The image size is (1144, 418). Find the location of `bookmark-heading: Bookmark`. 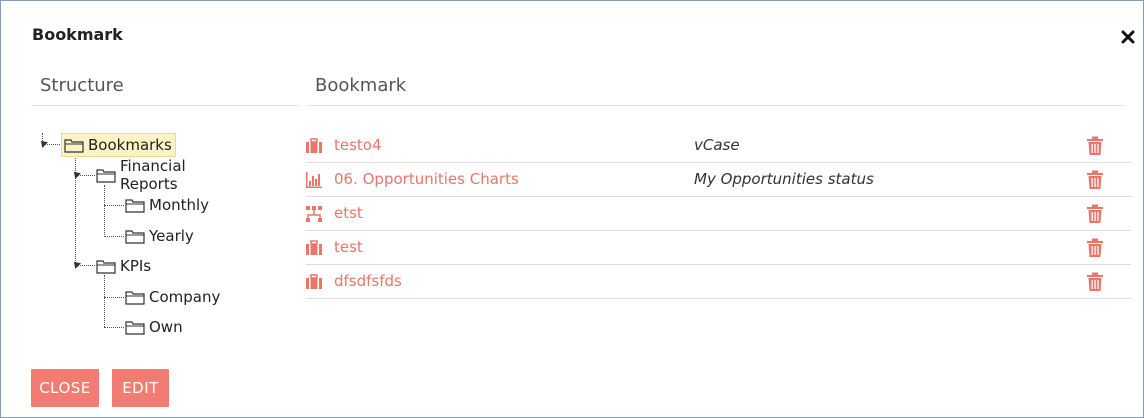

bookmark-heading: Bookmark is located at coordinates (361, 85).